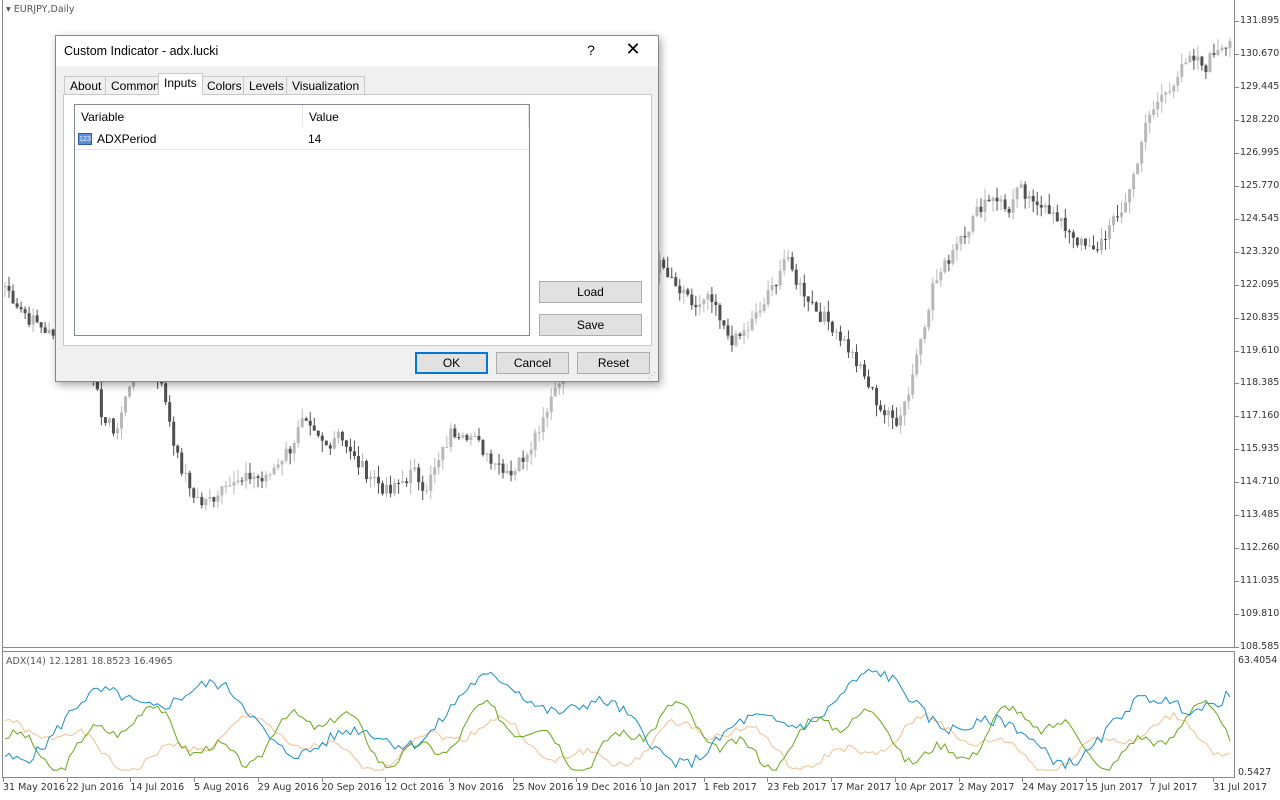 Image resolution: width=1280 pixels, height=800 pixels. I want to click on price-label: 111.035, so click(1260, 581).